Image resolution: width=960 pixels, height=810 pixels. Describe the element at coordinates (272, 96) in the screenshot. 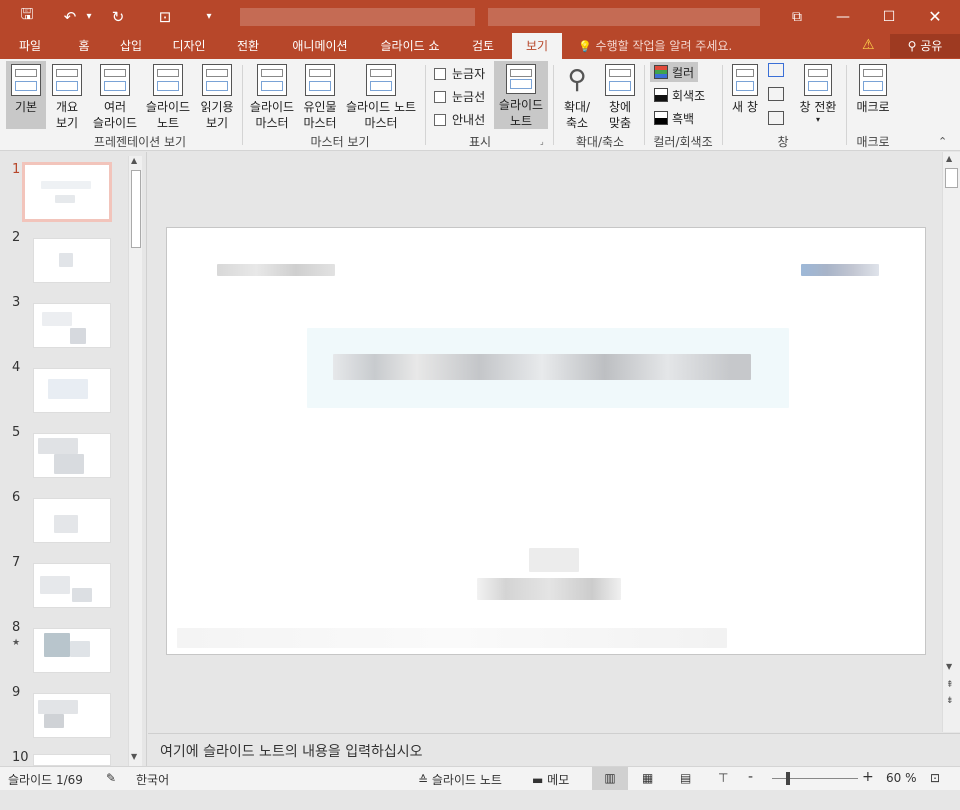

I see `slide-master-button: 슬라이드 마스터` at that location.